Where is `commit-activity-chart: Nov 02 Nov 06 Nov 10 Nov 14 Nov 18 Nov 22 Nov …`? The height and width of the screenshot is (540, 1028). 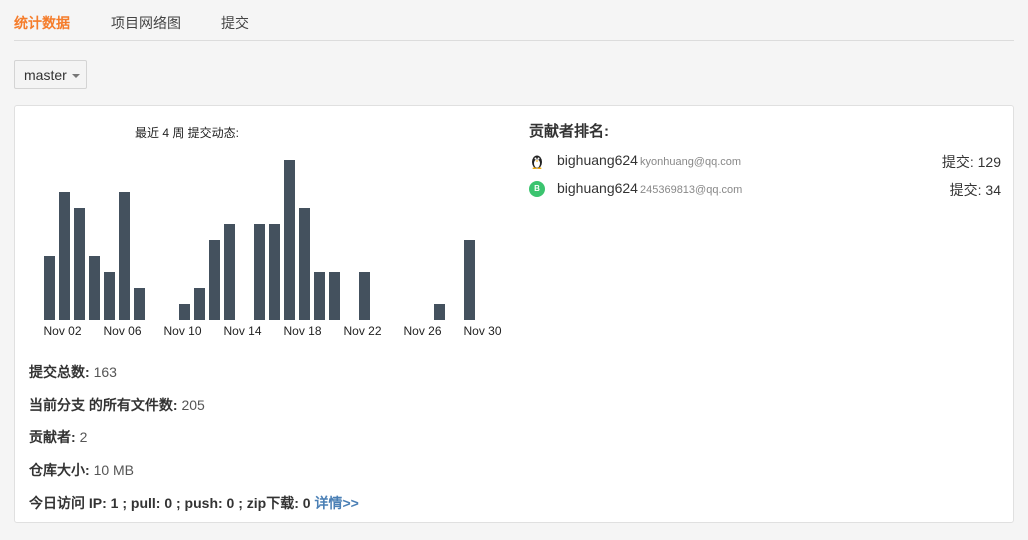
commit-activity-chart: Nov 02 Nov 06 Nov 10 Nov 14 Nov 18 Nov 22 Nov … is located at coordinates (272, 249).